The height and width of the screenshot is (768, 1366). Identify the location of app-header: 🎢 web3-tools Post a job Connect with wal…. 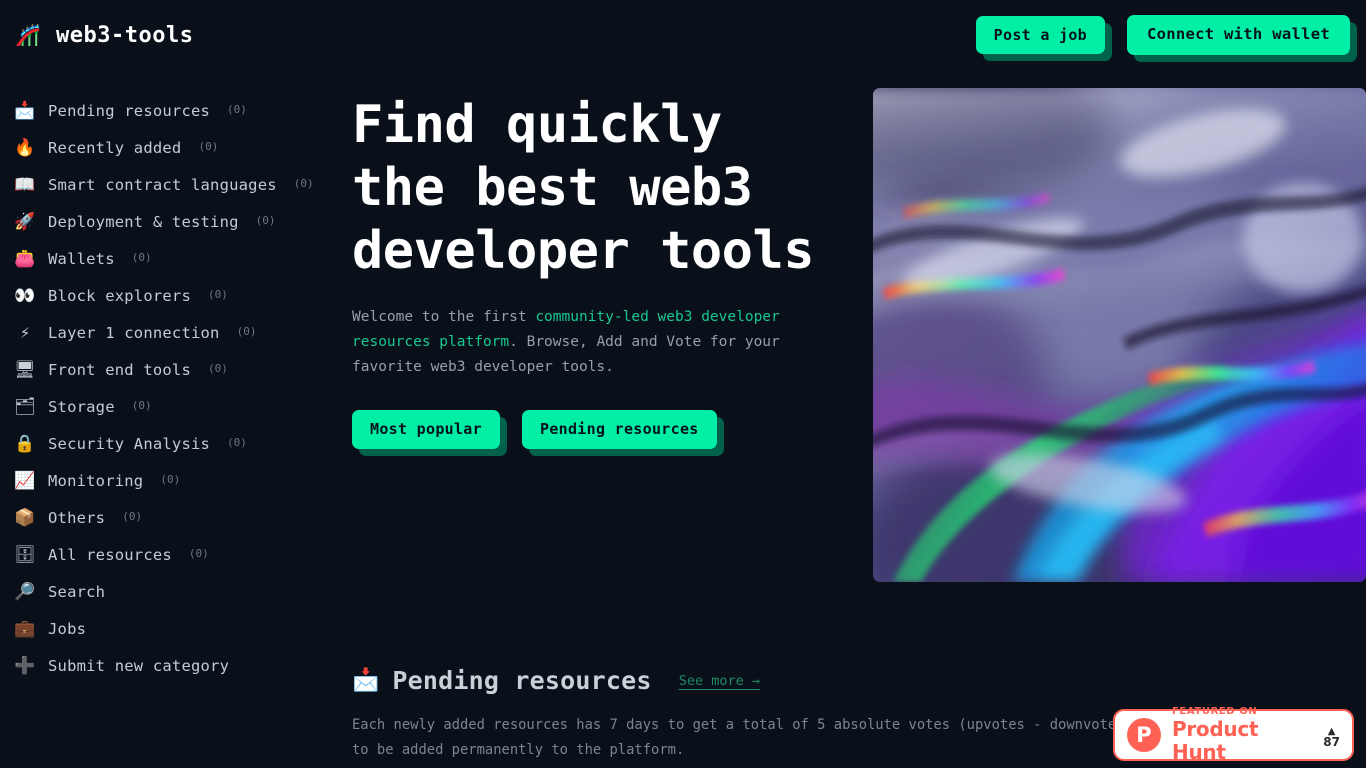
(683, 35).